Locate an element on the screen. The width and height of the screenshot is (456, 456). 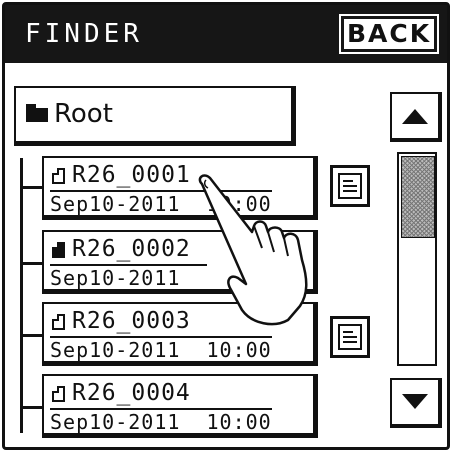
scroll-up-button is located at coordinates (416, 117).